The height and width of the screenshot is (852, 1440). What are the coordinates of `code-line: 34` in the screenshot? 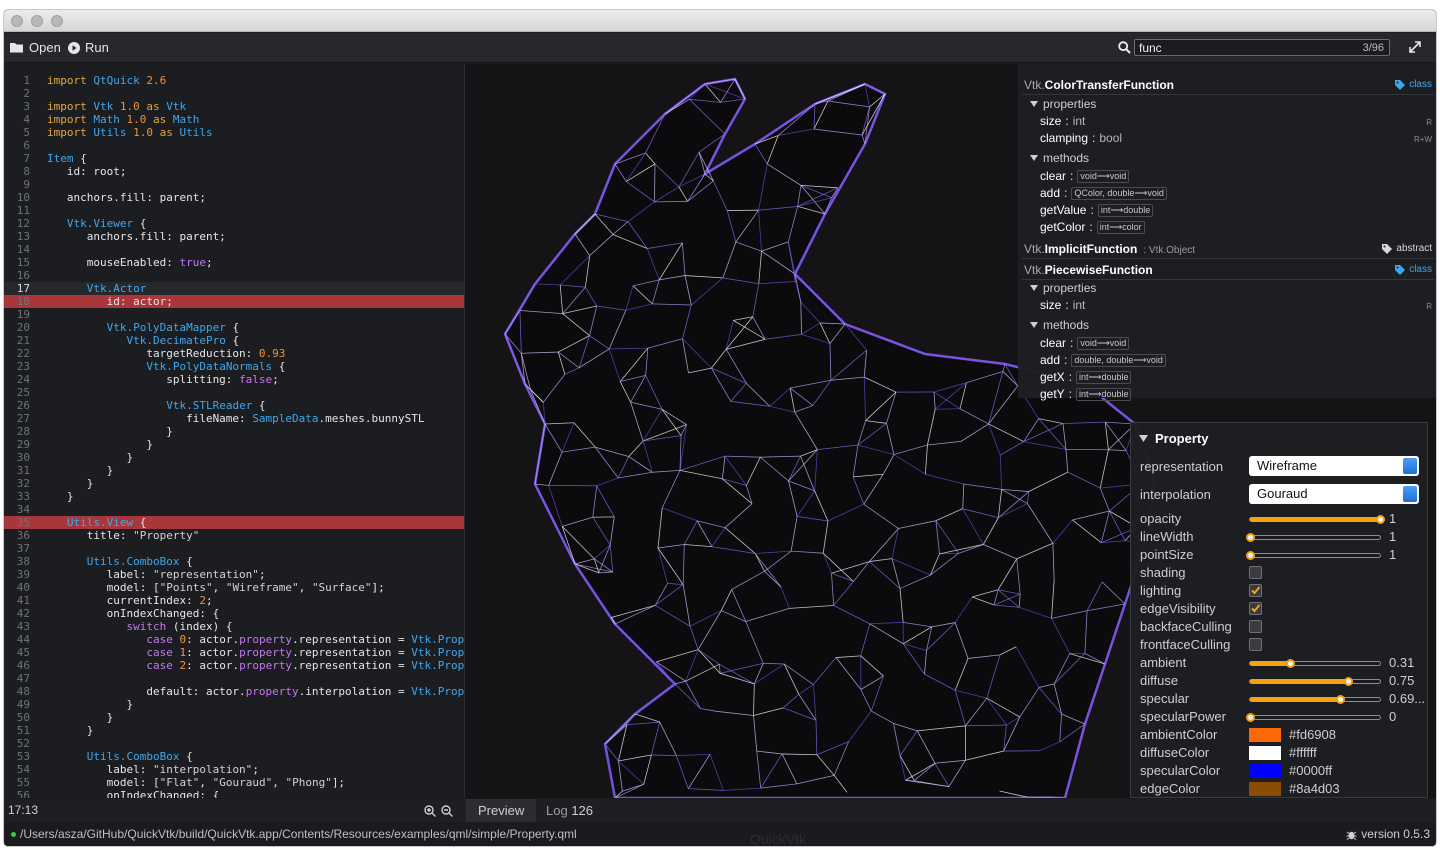 It's located at (234, 509).